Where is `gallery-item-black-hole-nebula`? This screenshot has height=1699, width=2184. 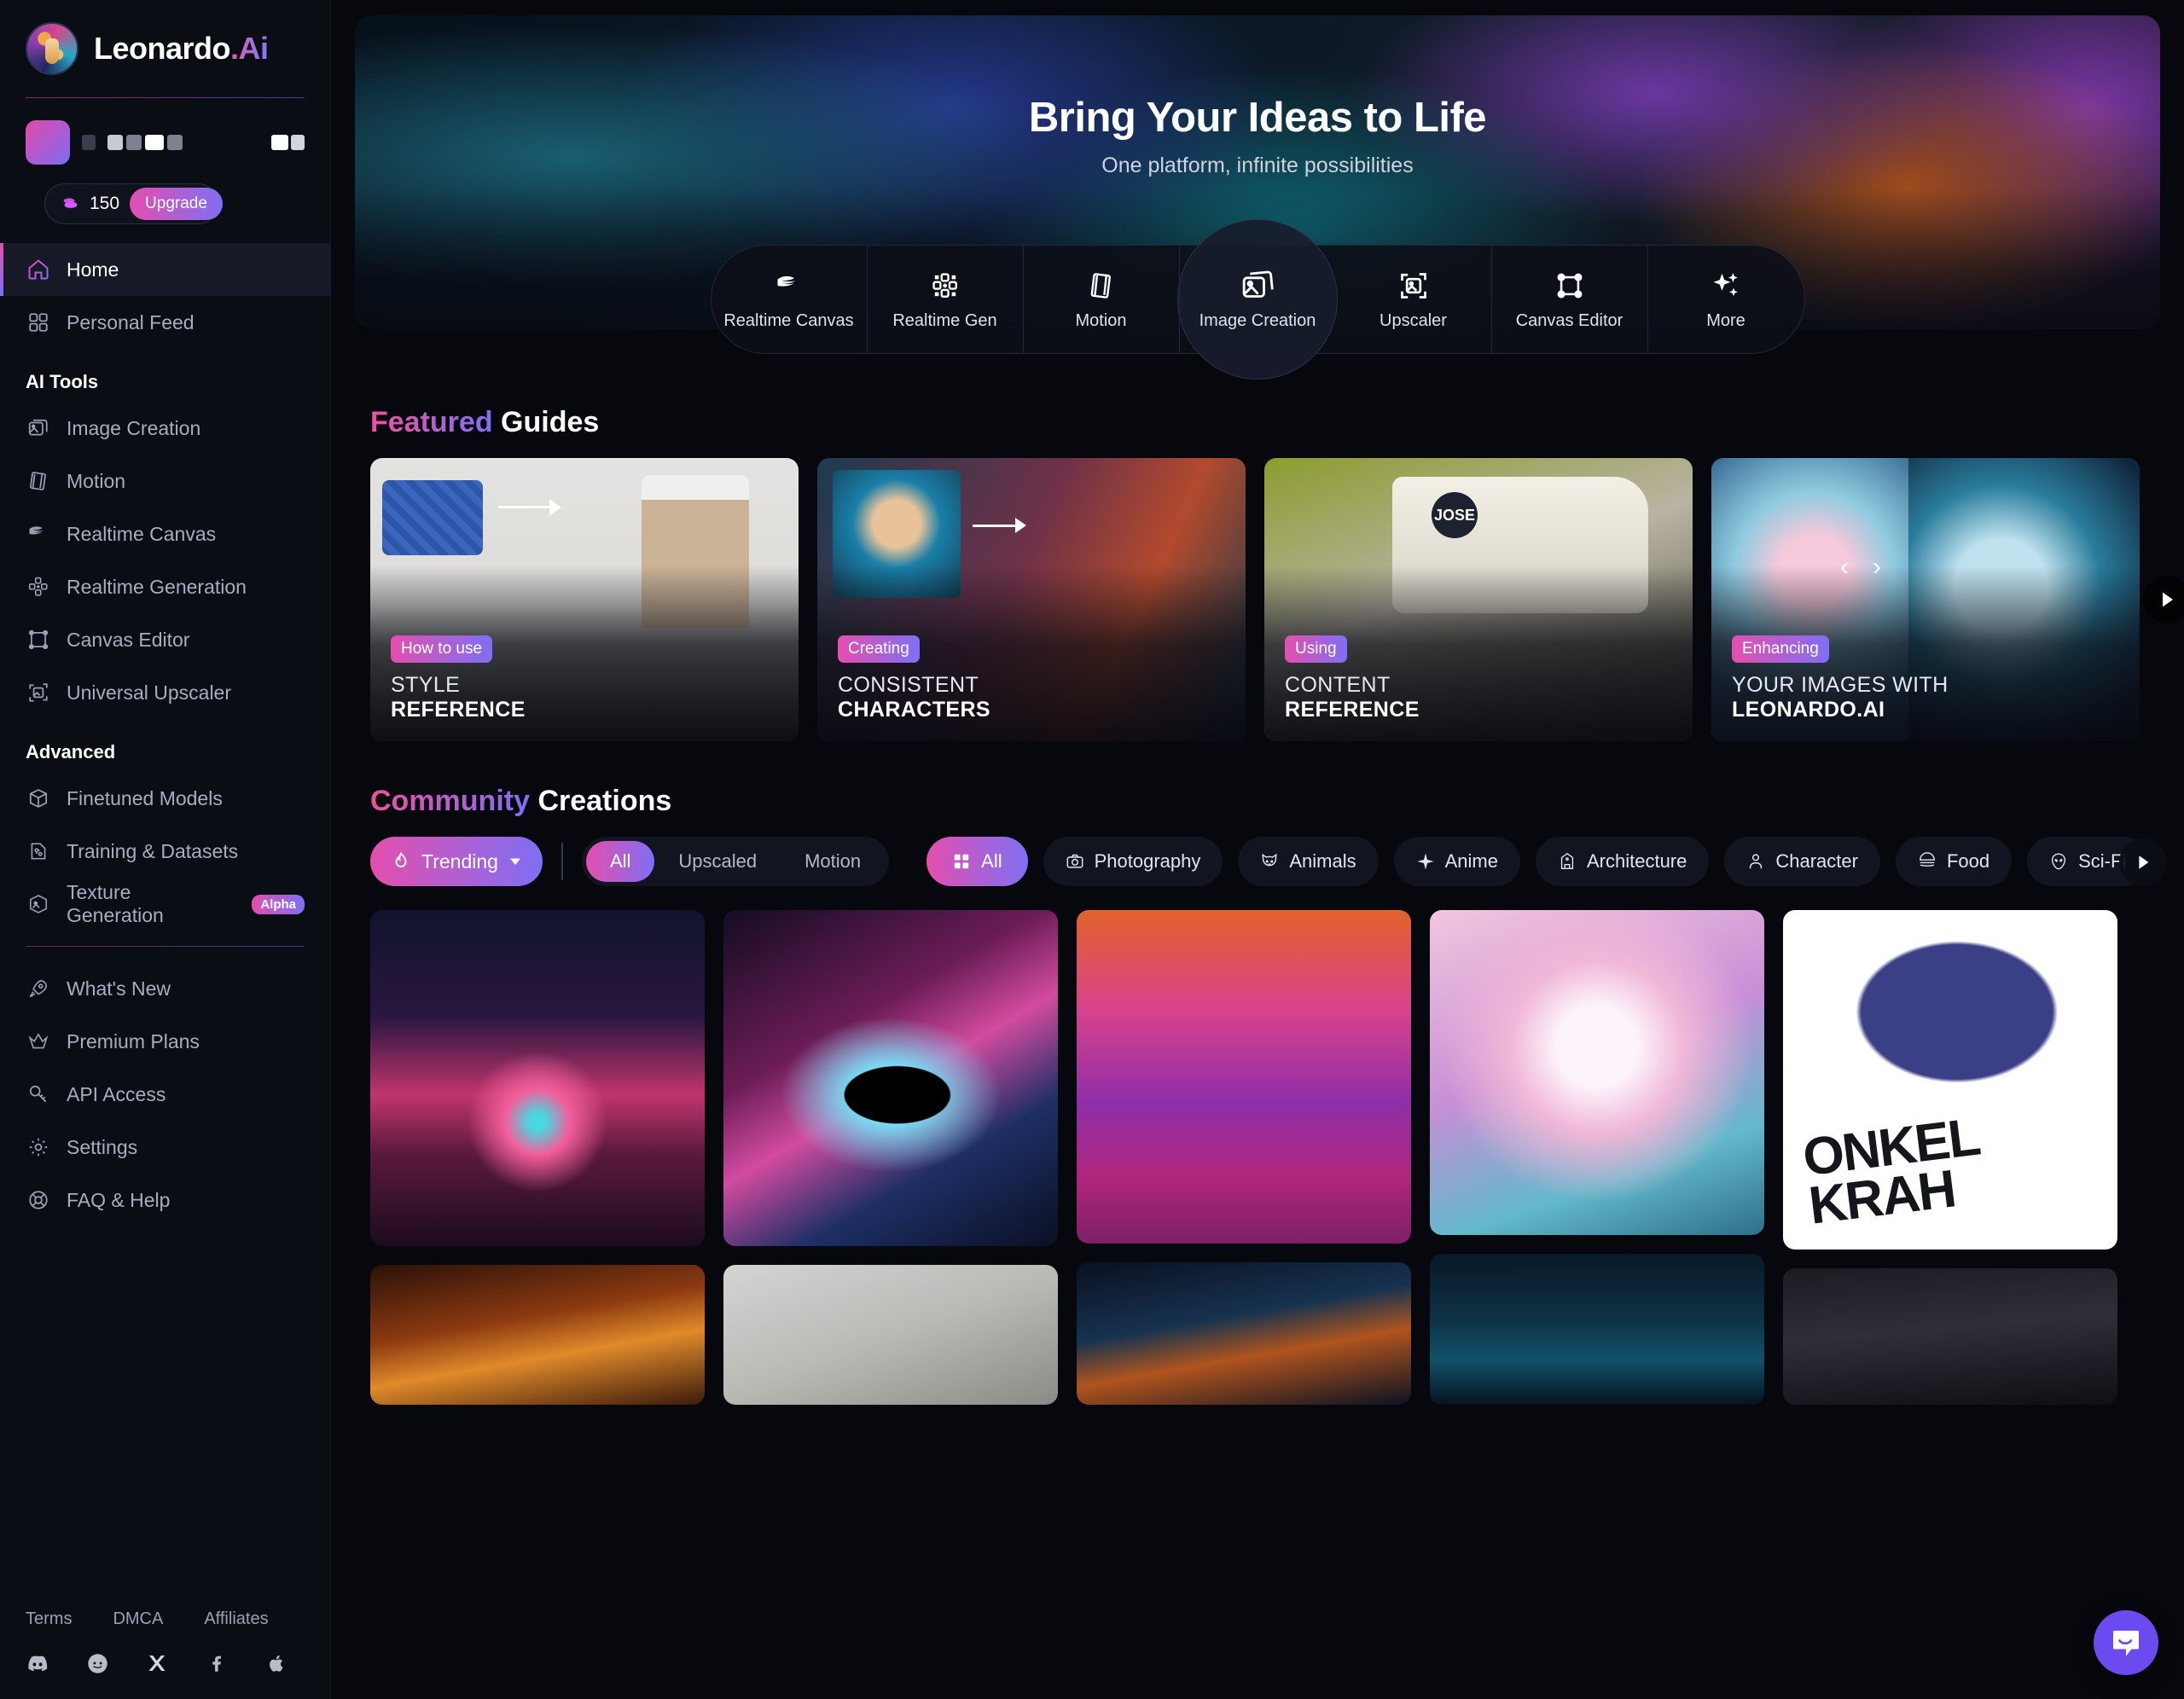 gallery-item-black-hole-nebula is located at coordinates (891, 1078).